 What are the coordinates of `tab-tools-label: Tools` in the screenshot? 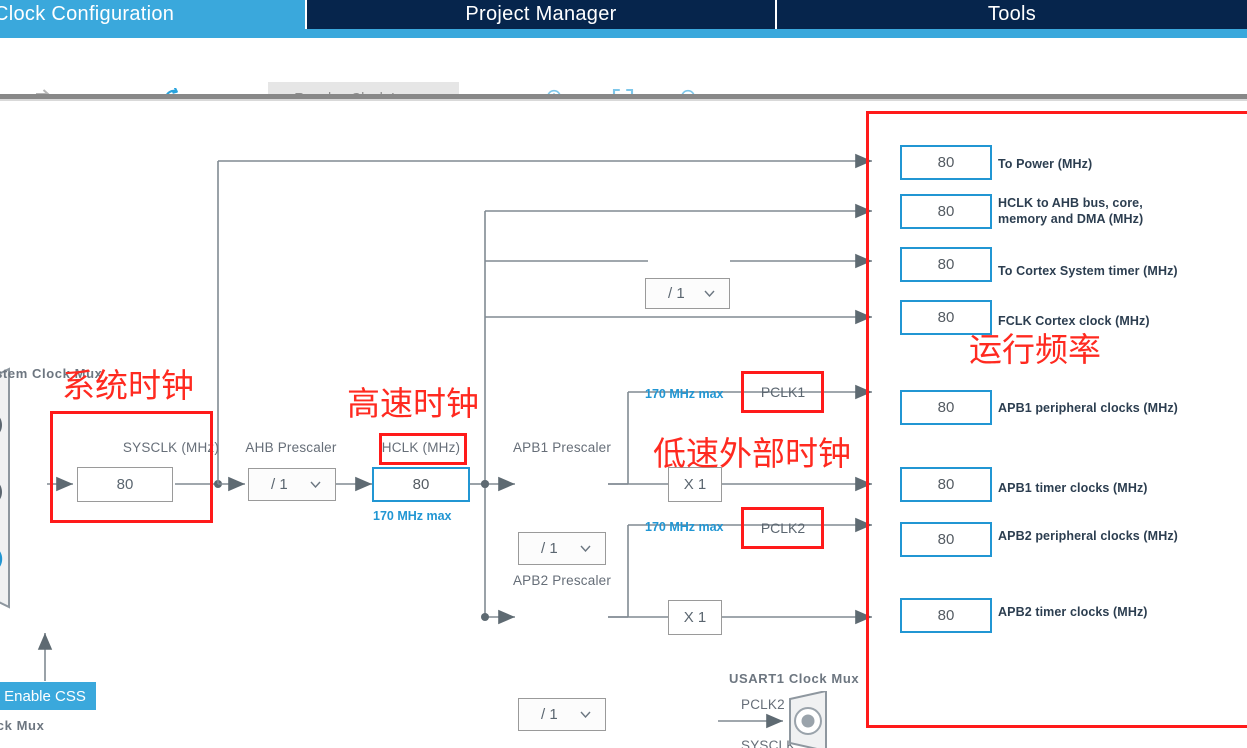 It's located at (1012, 14).